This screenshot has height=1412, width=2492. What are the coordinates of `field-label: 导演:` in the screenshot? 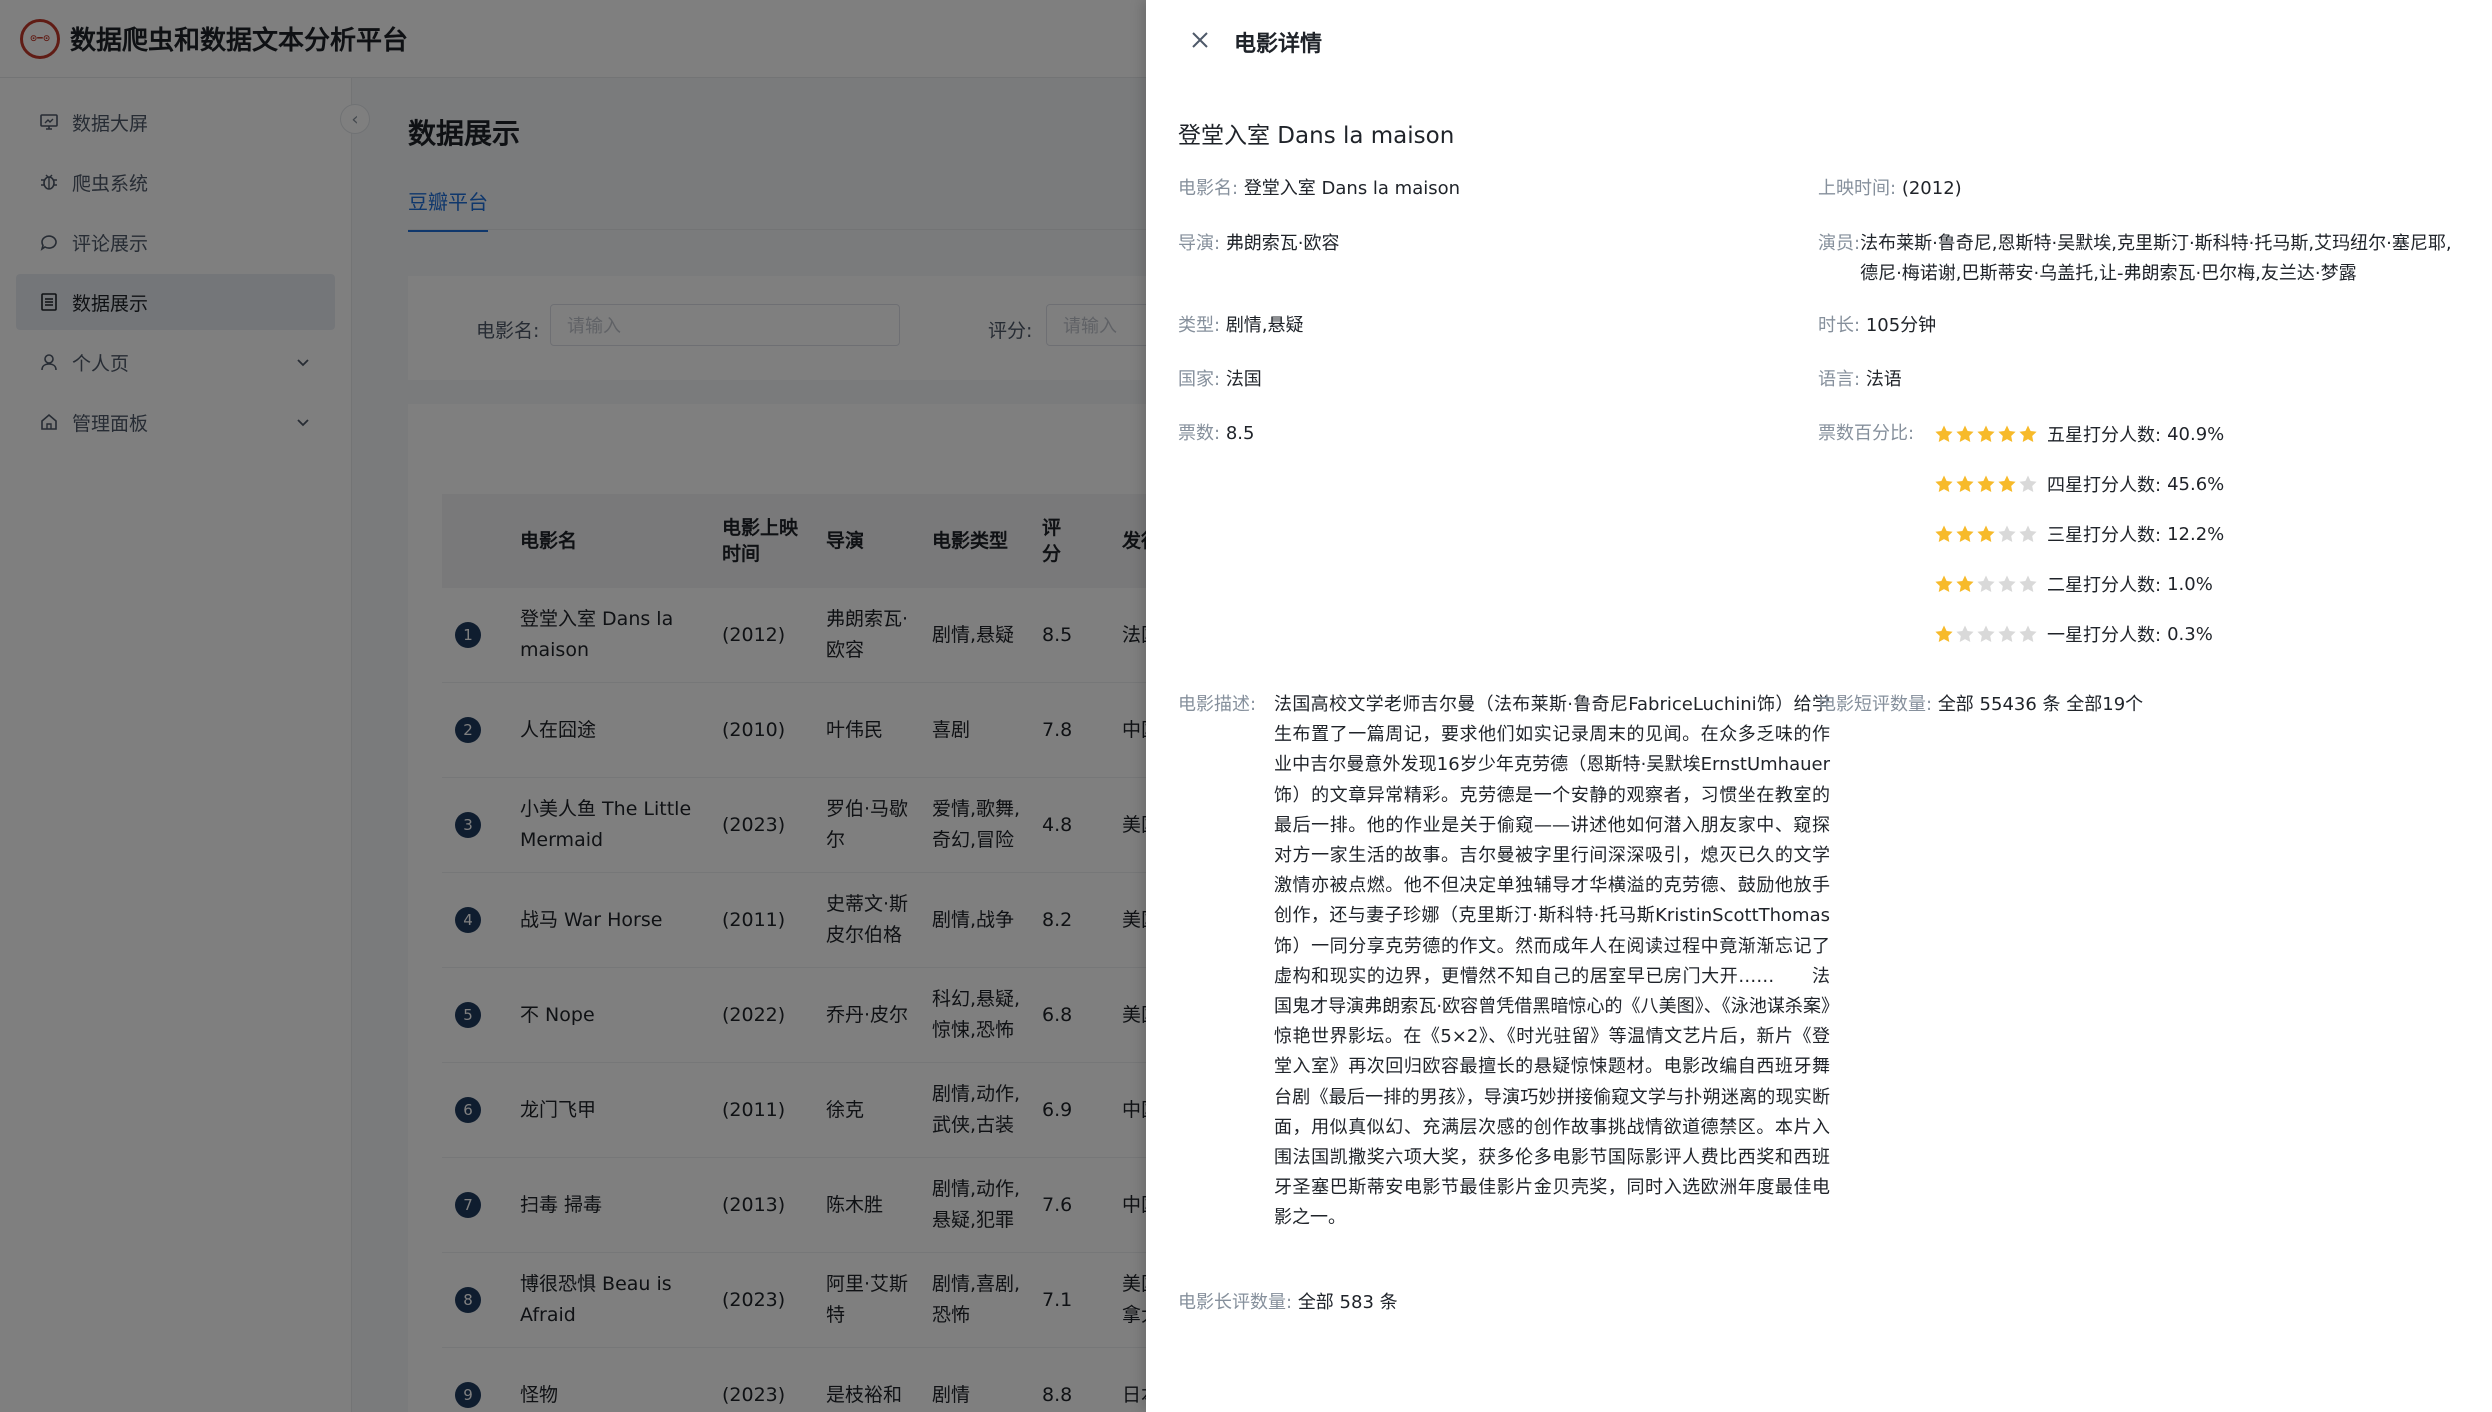 It's located at (1199, 243).